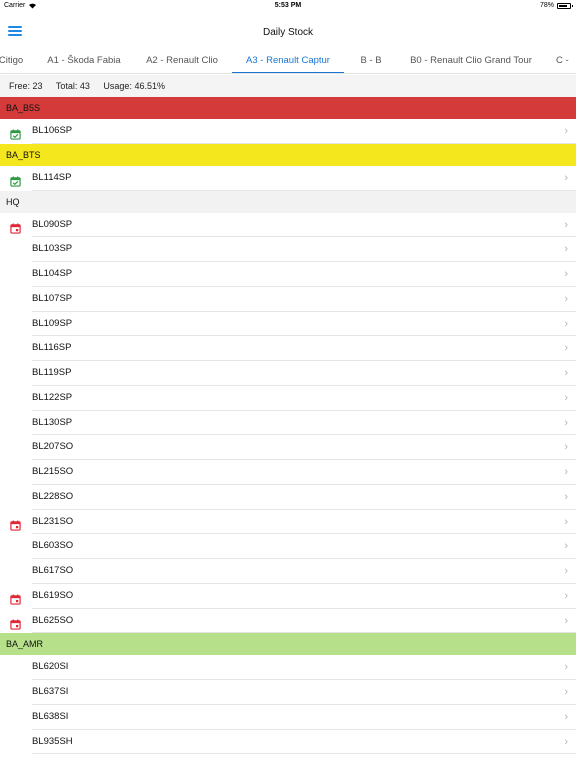 The height and width of the screenshot is (768, 576). Describe the element at coordinates (52, 224) in the screenshot. I see `vehicle-code: BL090SP` at that location.